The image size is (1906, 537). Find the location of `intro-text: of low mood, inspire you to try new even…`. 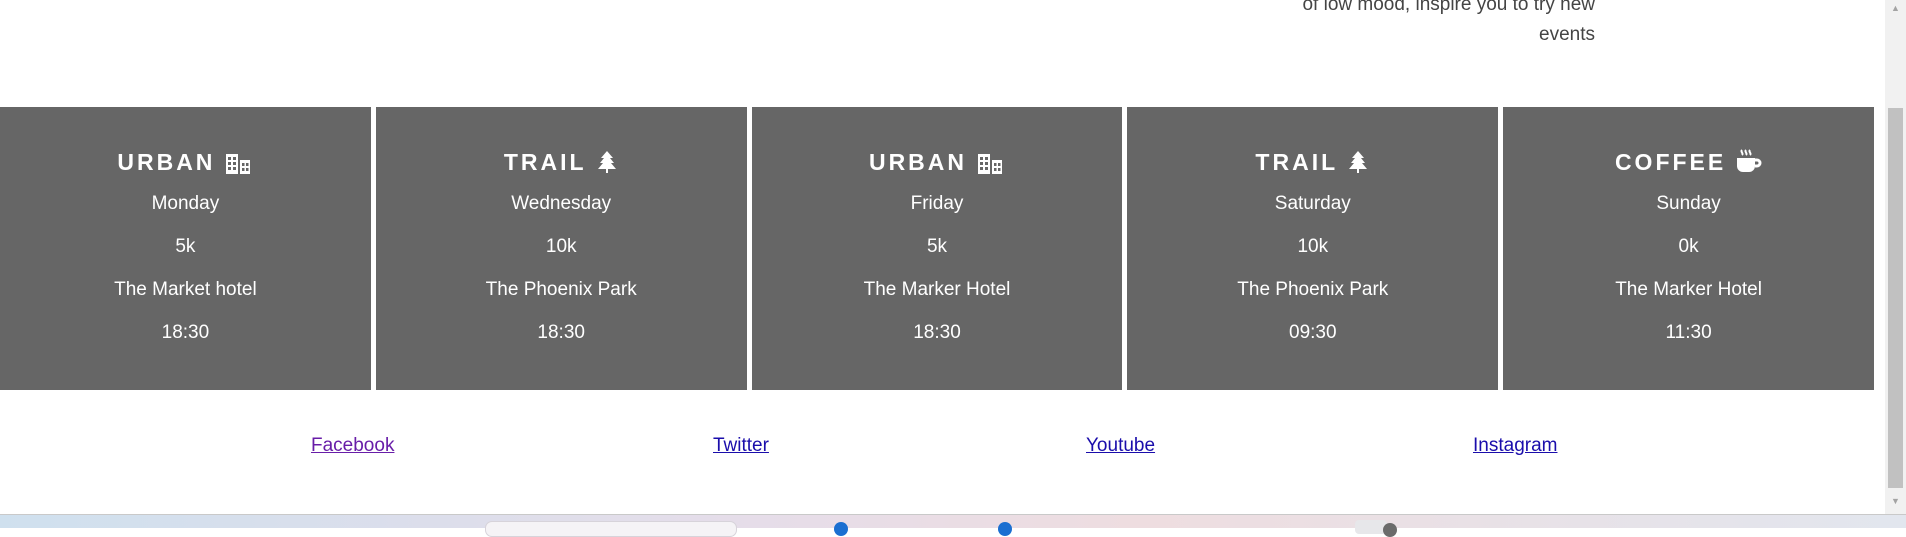

intro-text: of low mood, inspire you to try new even… is located at coordinates (1385, 25).